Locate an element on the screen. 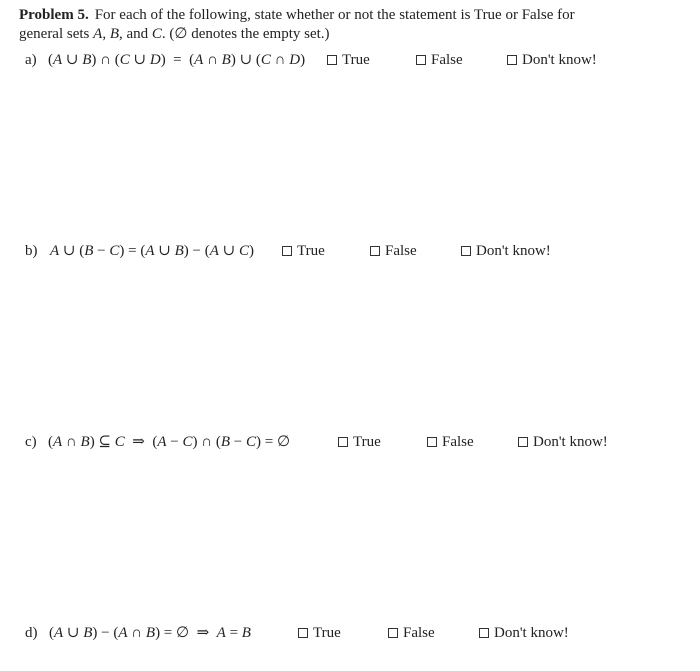 Image resolution: width=700 pixels, height=671 pixels. question-statement: (A ∪ B) ∩ (C ∪ D) = (A ∩ B) ∪ (C ∩ D) is located at coordinates (177, 60).